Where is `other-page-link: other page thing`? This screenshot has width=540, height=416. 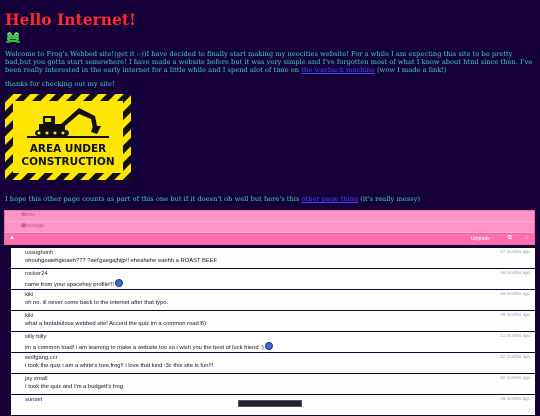 other-page-link: other page thing is located at coordinates (330, 199).